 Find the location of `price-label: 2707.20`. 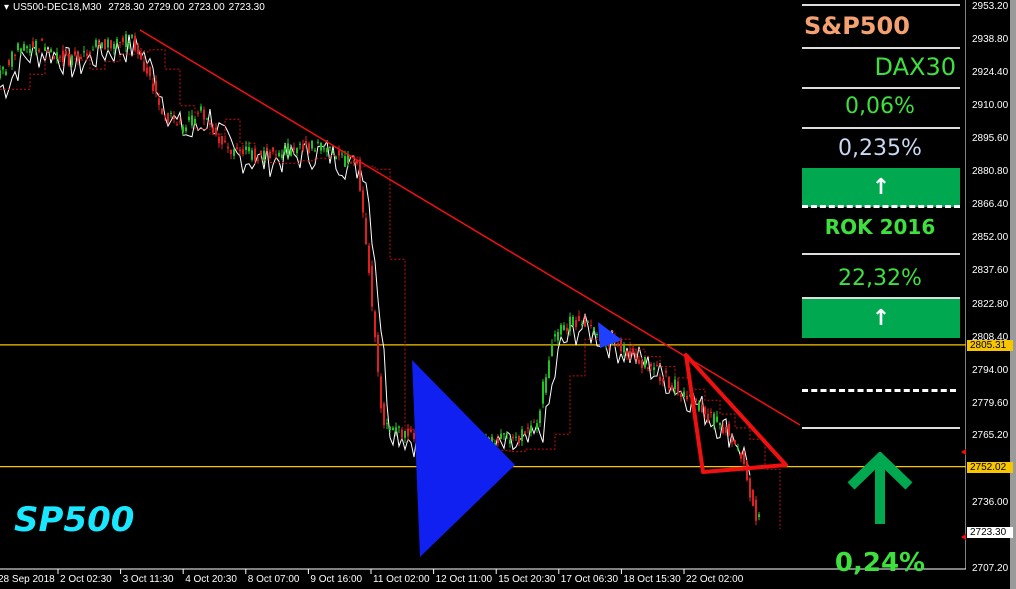

price-label: 2707.20 is located at coordinates (990, 568).